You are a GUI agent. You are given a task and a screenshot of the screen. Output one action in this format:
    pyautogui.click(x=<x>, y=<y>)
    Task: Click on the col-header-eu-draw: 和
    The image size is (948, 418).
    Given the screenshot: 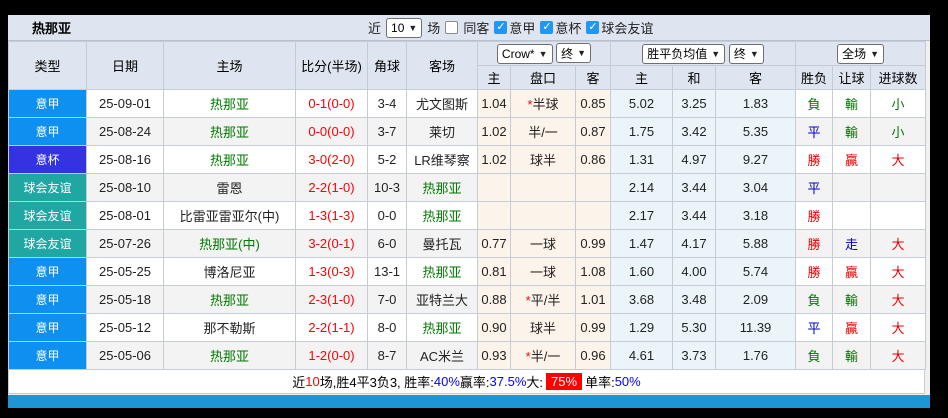 What is the action you would take?
    pyautogui.click(x=694, y=77)
    